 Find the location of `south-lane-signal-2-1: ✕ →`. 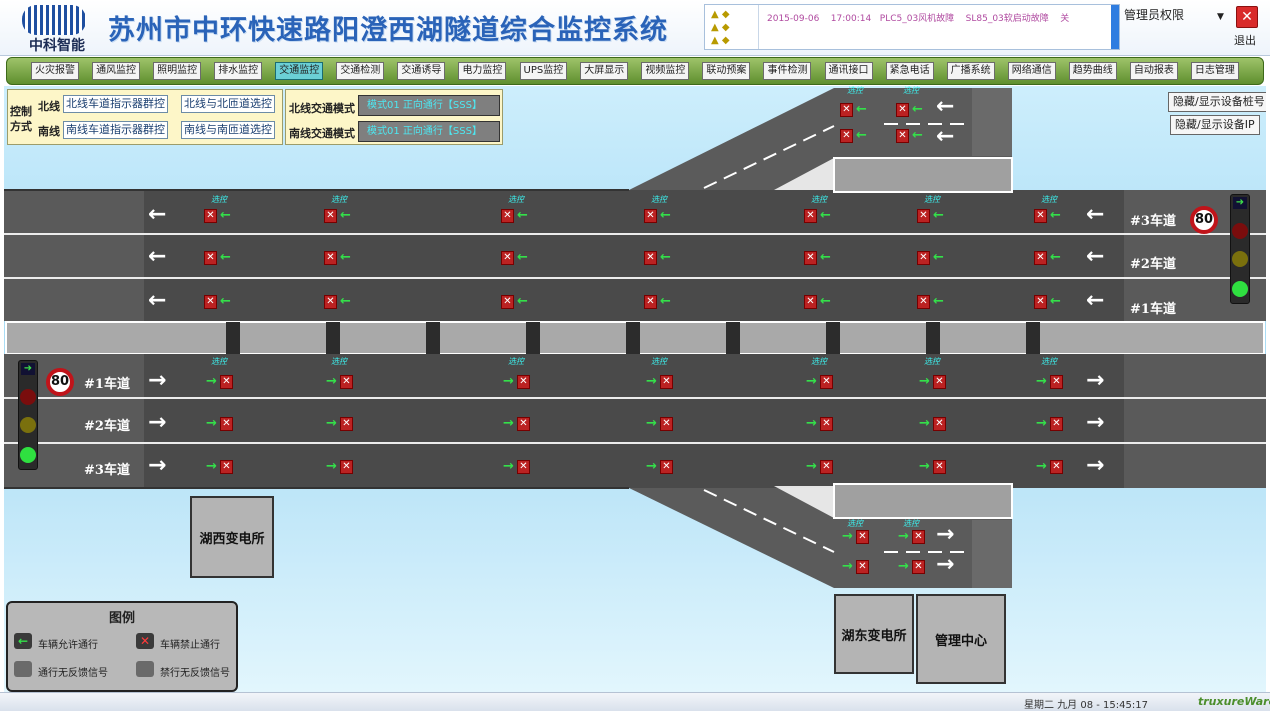

south-lane-signal-2-1: ✕ → is located at coordinates (339, 467).